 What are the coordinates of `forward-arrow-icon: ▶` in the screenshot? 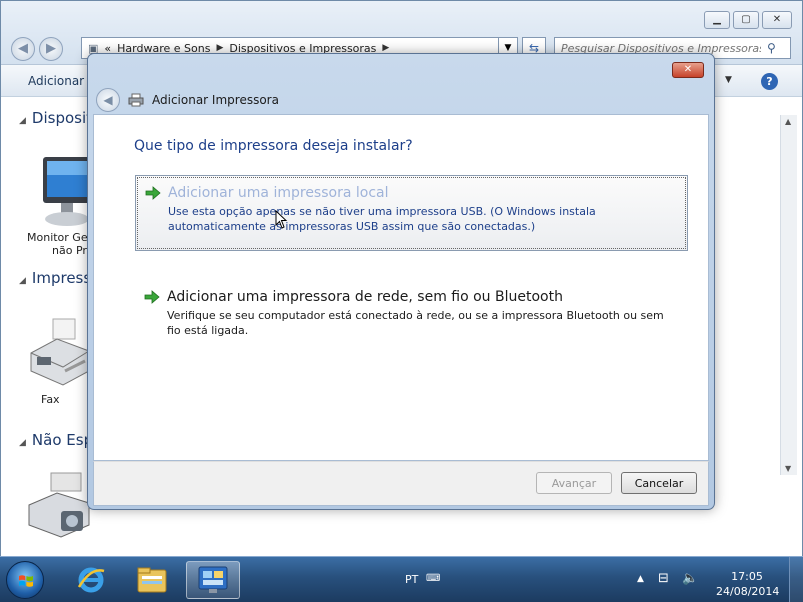 It's located at (51, 49).